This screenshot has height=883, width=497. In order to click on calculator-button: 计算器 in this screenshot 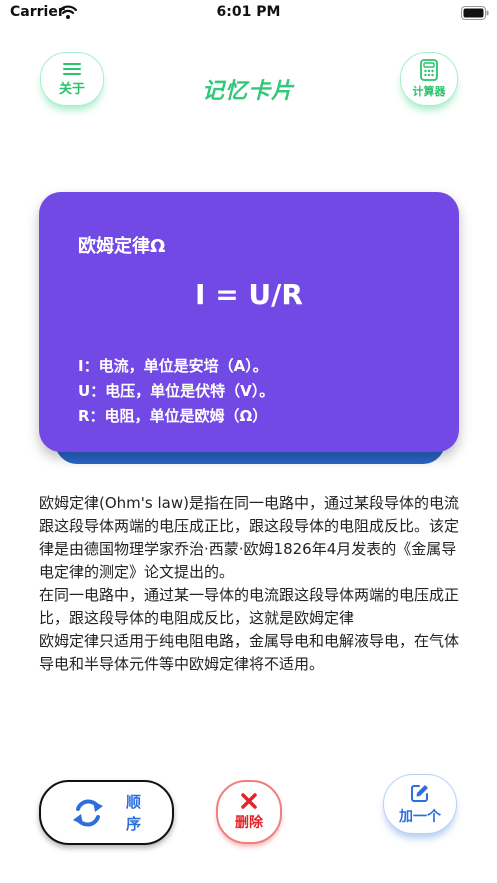, I will do `click(429, 79)`.